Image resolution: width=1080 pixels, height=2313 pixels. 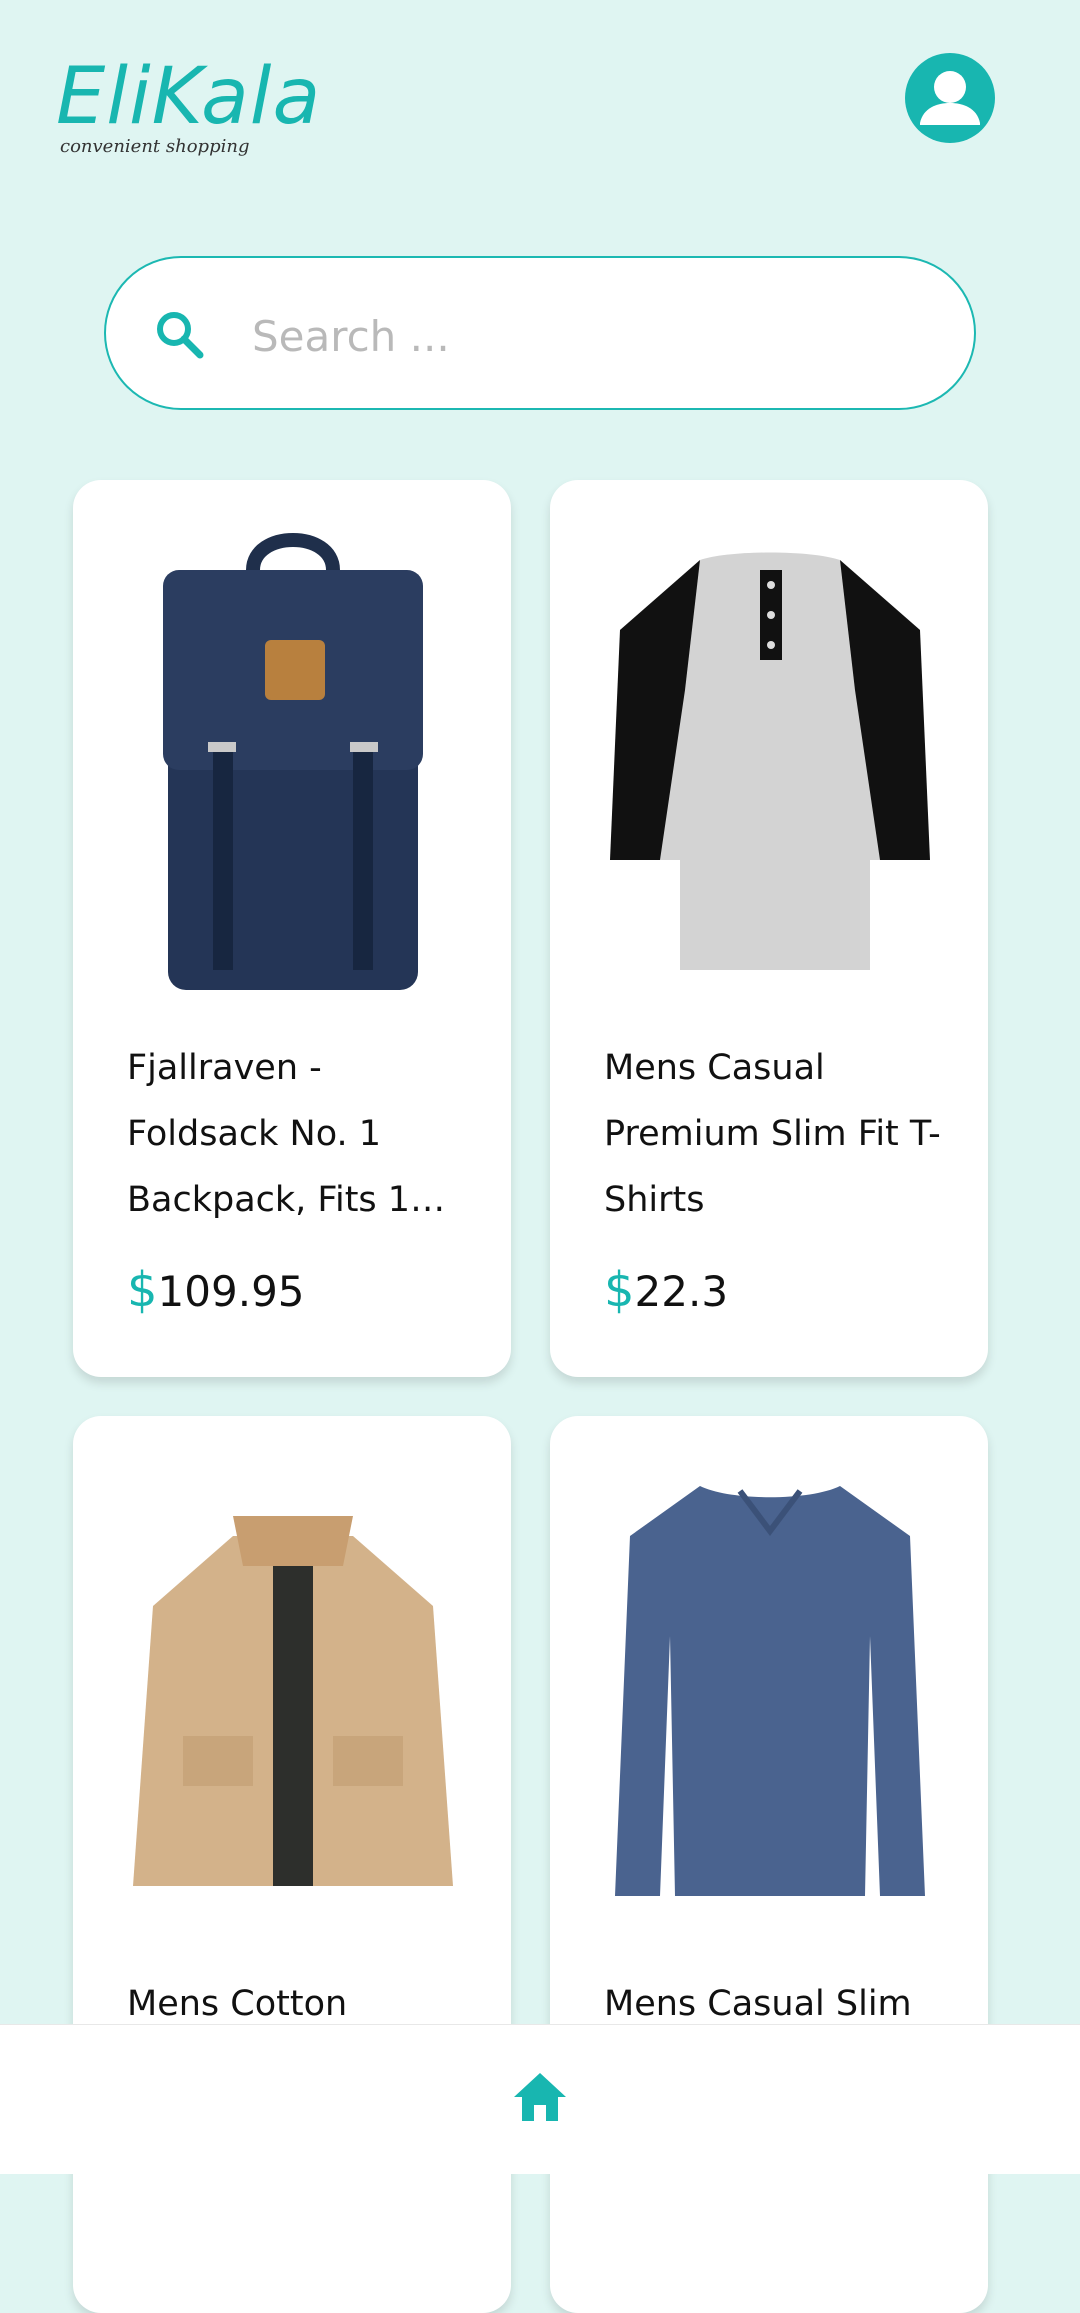 What do you see at coordinates (231, 1291) in the screenshot?
I see `price-value: 109.95` at bounding box center [231, 1291].